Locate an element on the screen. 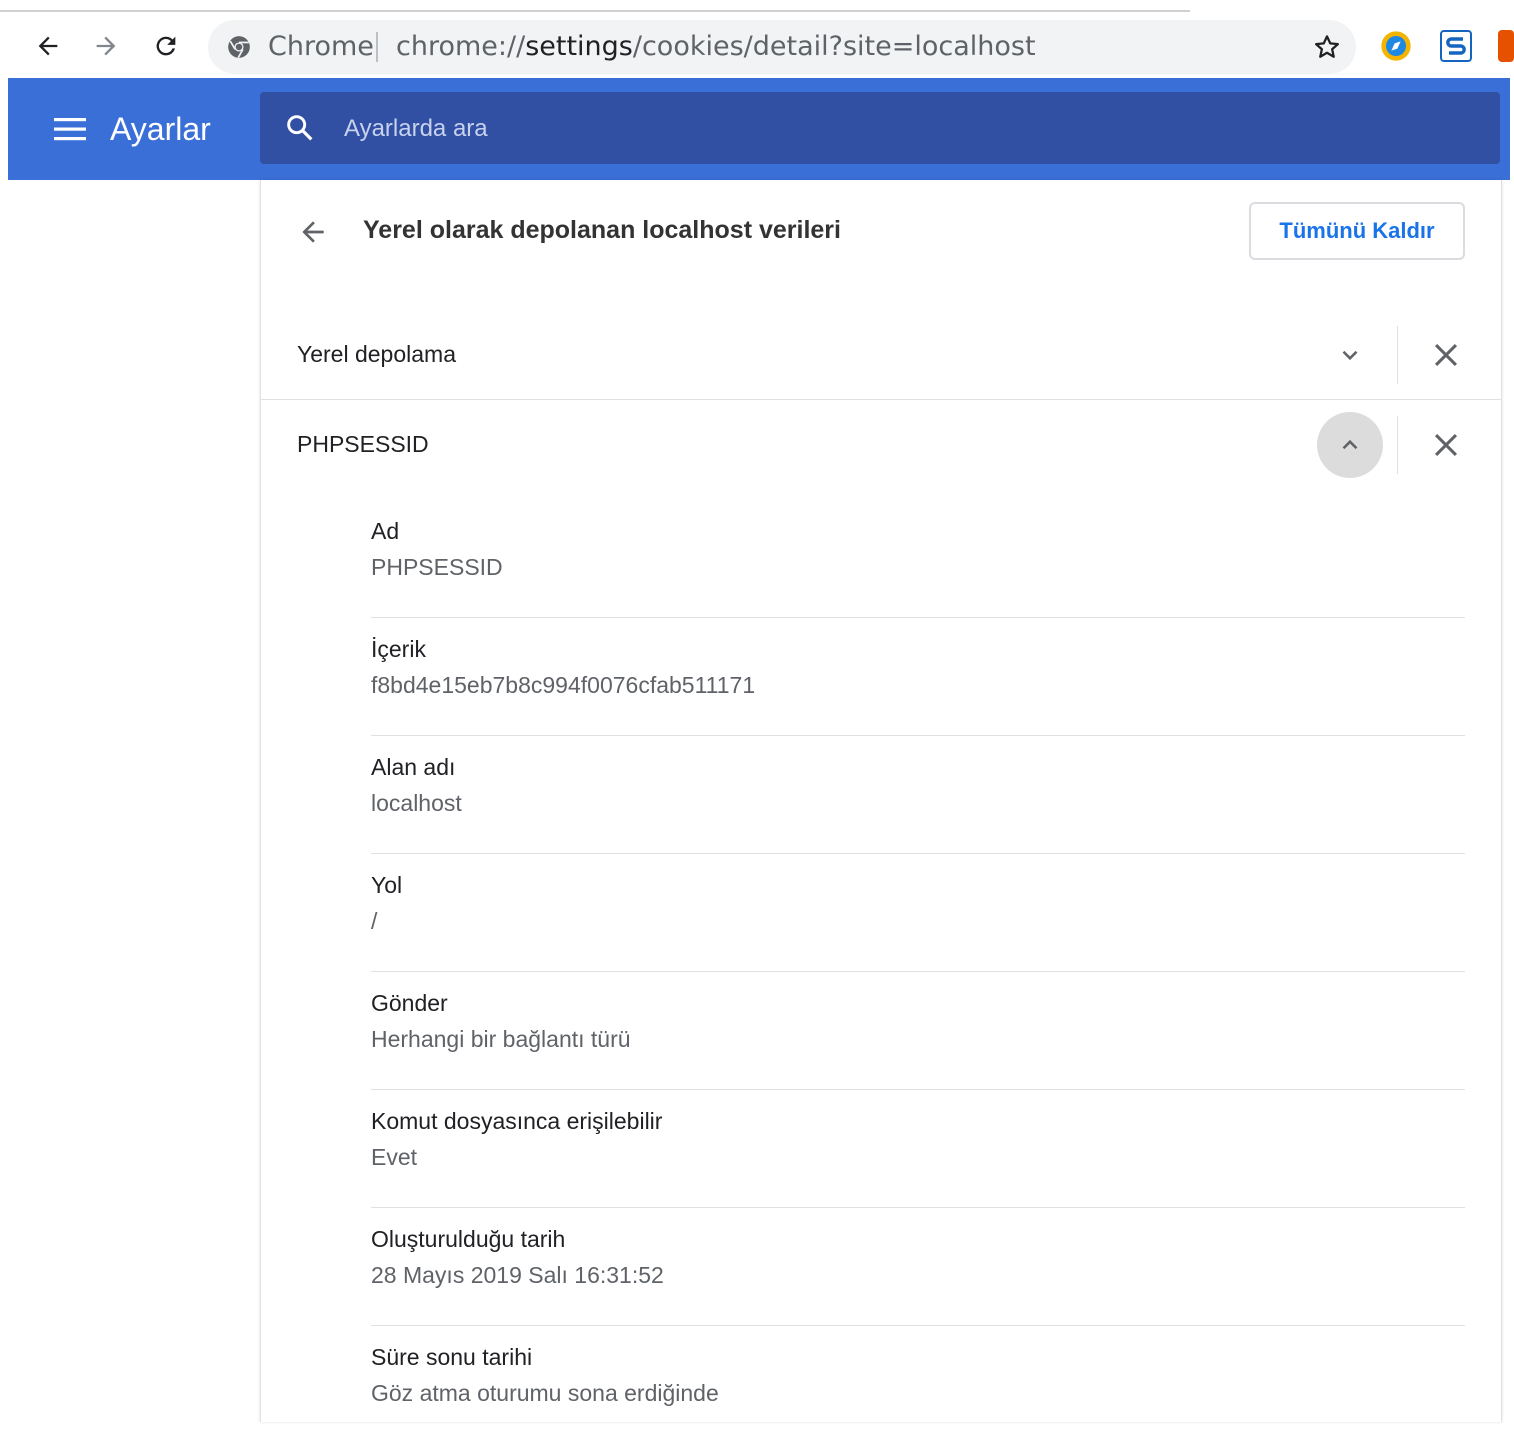  cookie-detail-script-accessible: Komut dosyasınca erişilebilir Evet is located at coordinates (918, 1149).